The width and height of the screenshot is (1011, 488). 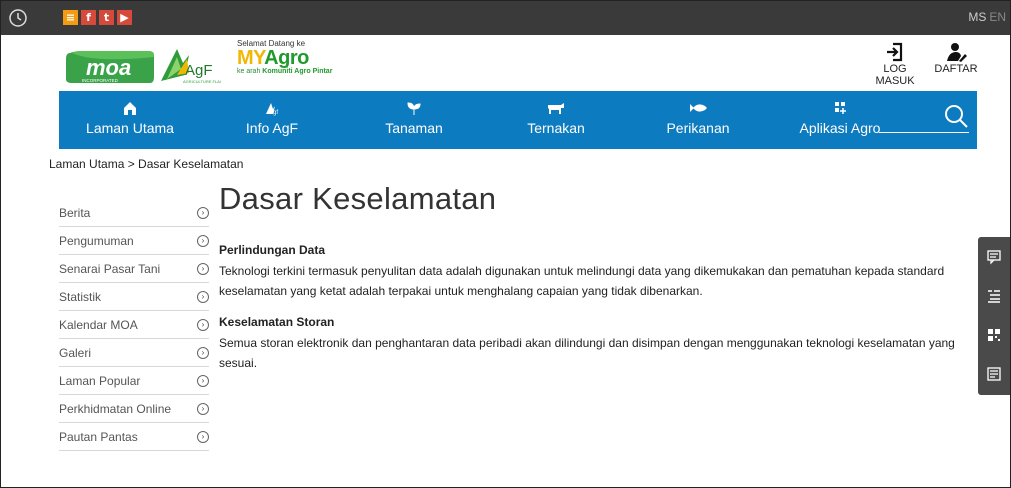 What do you see at coordinates (297, 71) in the screenshot?
I see `myagro-tagline-bold: Komuniti Agro Pintar` at bounding box center [297, 71].